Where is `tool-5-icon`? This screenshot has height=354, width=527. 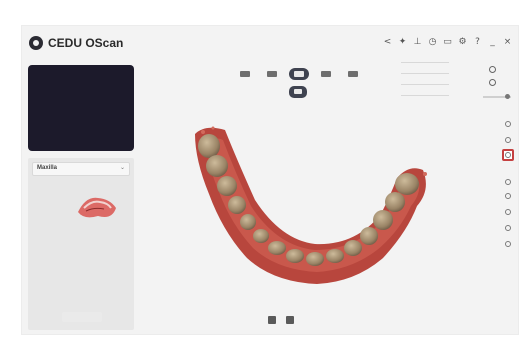
tool-5-icon is located at coordinates (508, 196).